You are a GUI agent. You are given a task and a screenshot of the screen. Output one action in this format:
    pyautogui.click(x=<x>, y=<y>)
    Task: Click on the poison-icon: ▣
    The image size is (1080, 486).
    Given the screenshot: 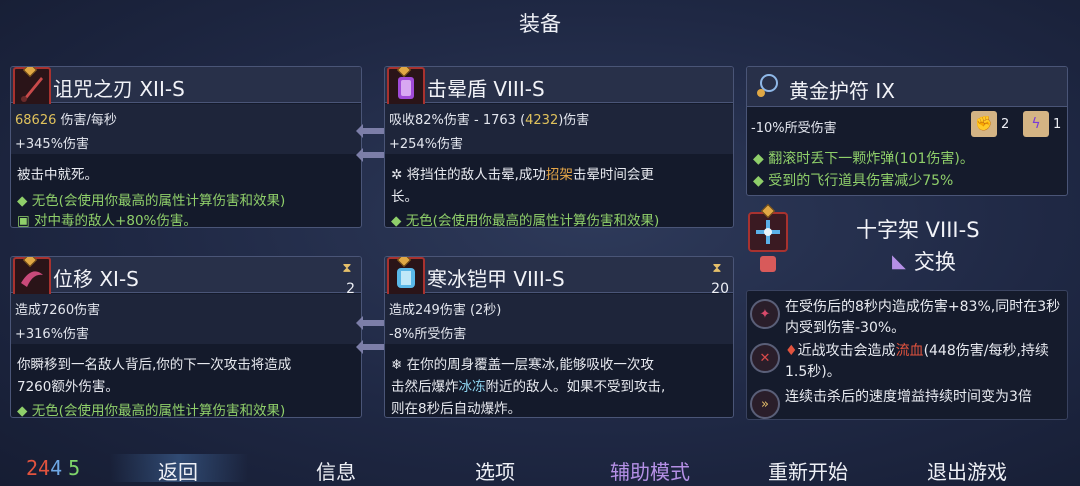 What is the action you would take?
    pyautogui.click(x=26, y=220)
    